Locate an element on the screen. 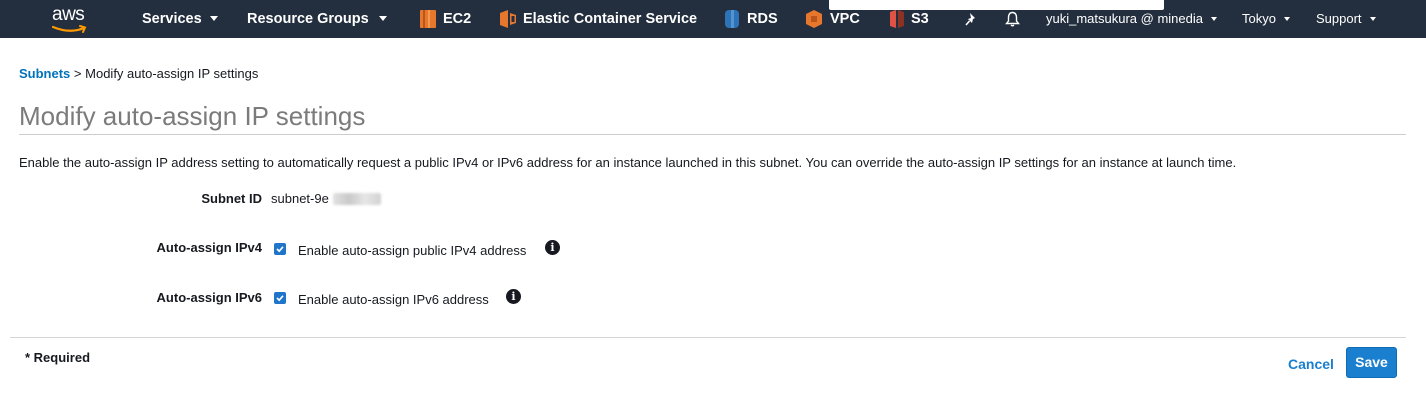  aws-smile-icon is located at coordinates (69, 29).